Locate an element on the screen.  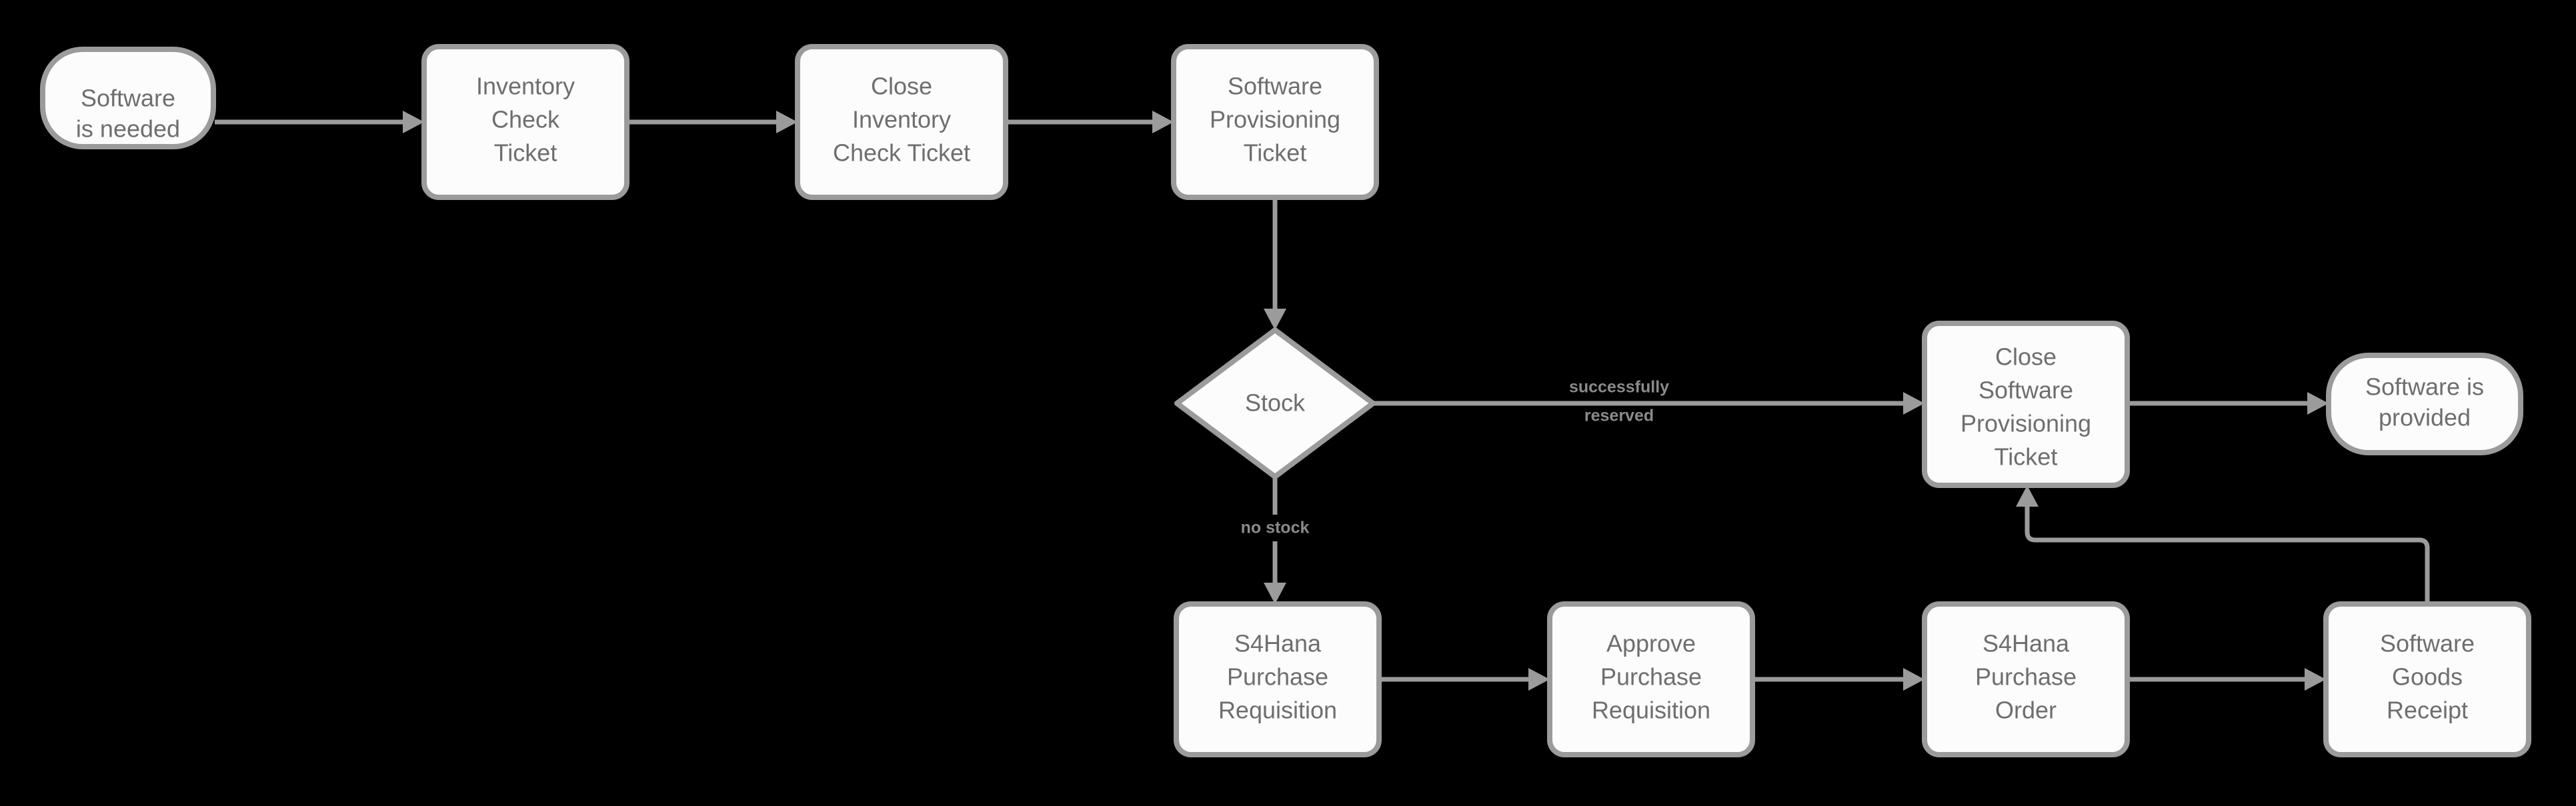
node-stock-decision: Stock is located at coordinates (1275, 403).